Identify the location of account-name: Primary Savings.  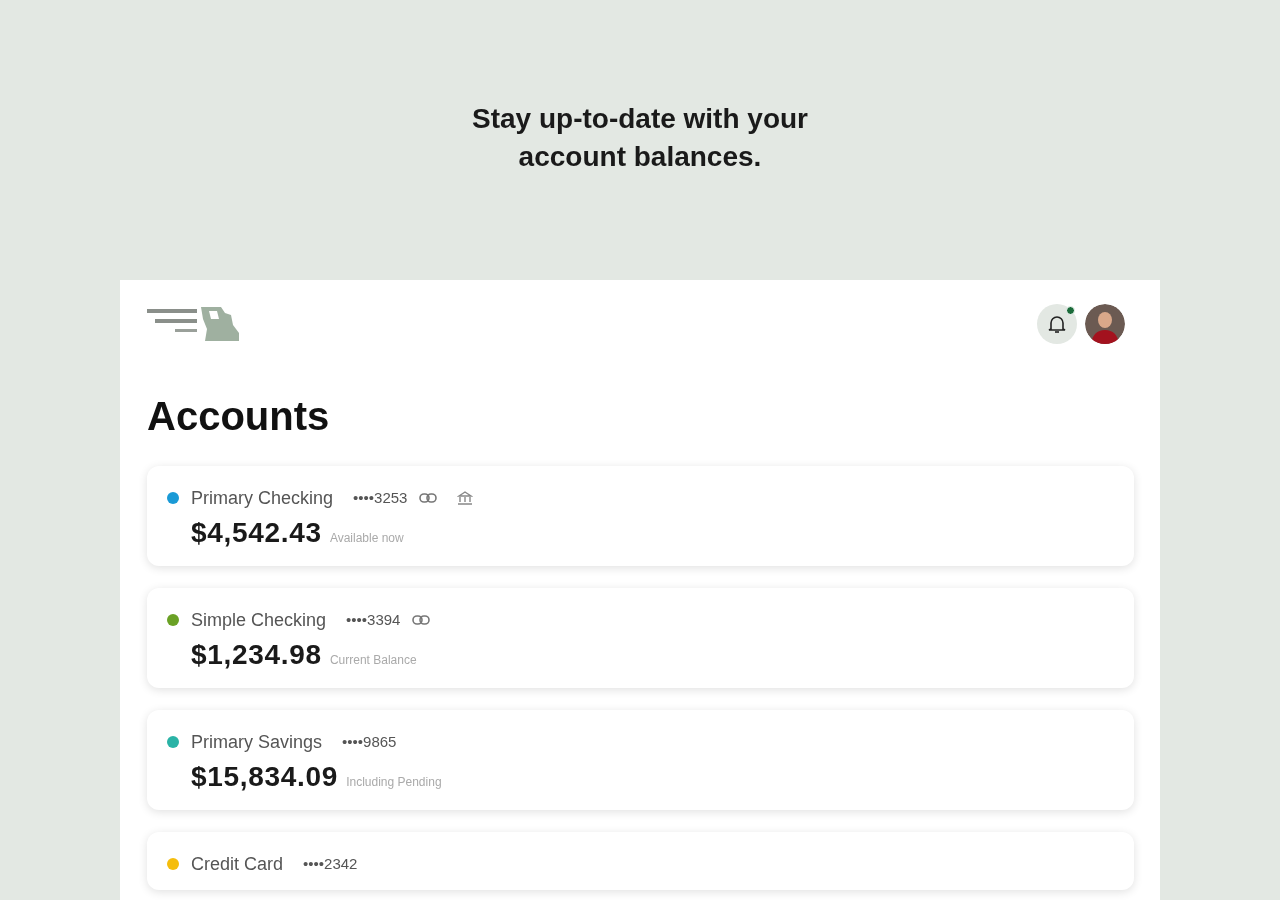
(257, 742).